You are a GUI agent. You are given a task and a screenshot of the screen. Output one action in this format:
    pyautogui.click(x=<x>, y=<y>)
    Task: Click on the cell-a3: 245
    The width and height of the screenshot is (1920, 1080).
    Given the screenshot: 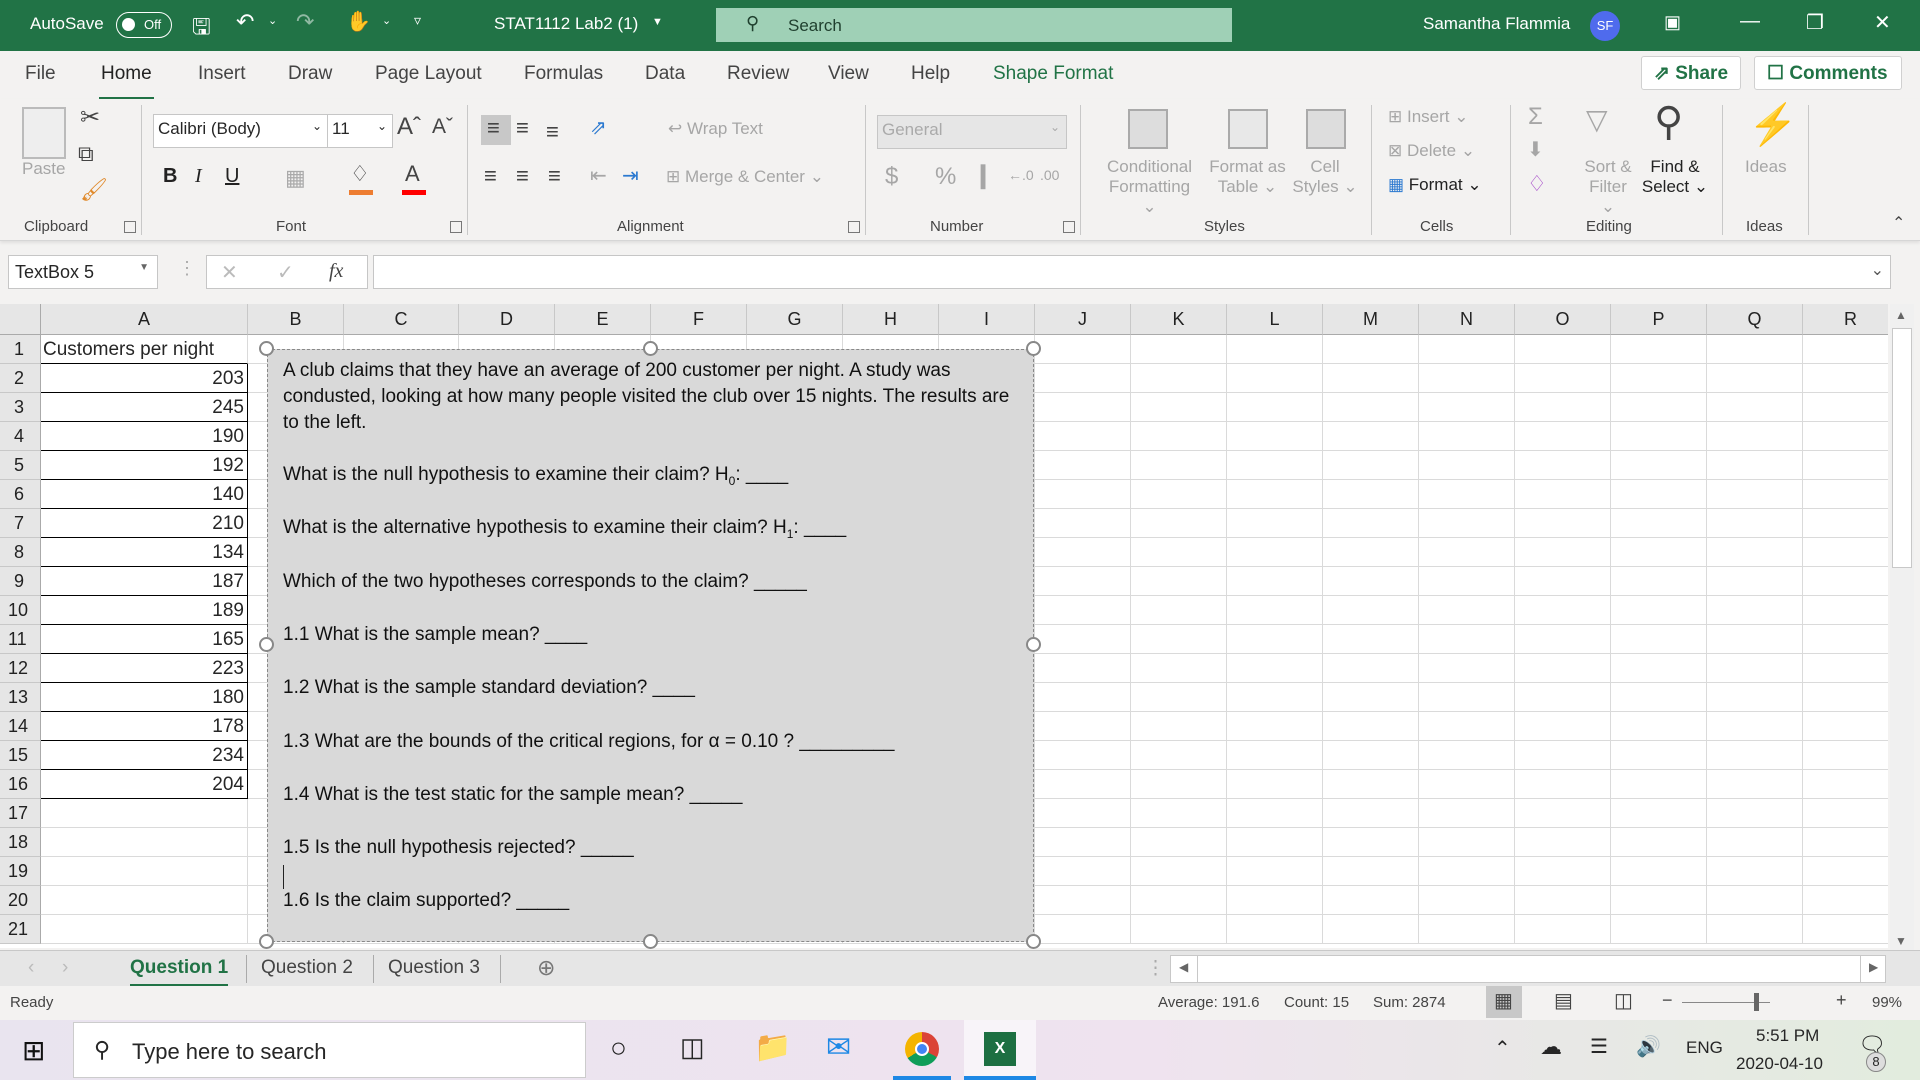 What is the action you would take?
    pyautogui.click(x=144, y=407)
    